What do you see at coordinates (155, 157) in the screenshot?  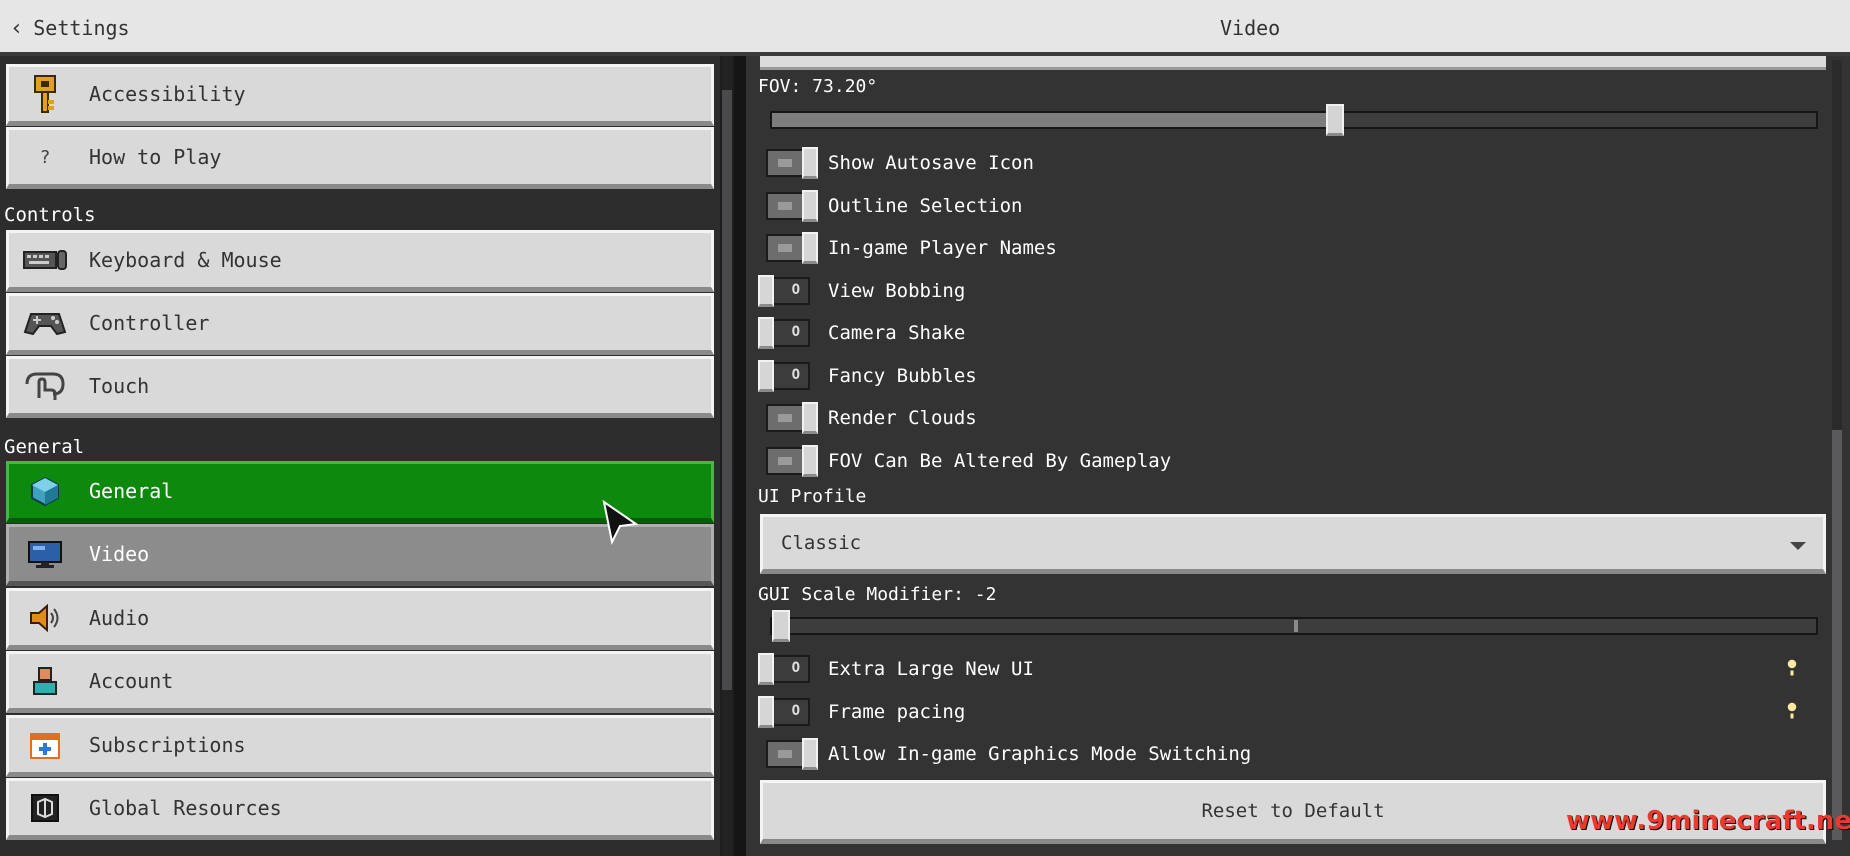 I see `sidebar-item-label: How to Play` at bounding box center [155, 157].